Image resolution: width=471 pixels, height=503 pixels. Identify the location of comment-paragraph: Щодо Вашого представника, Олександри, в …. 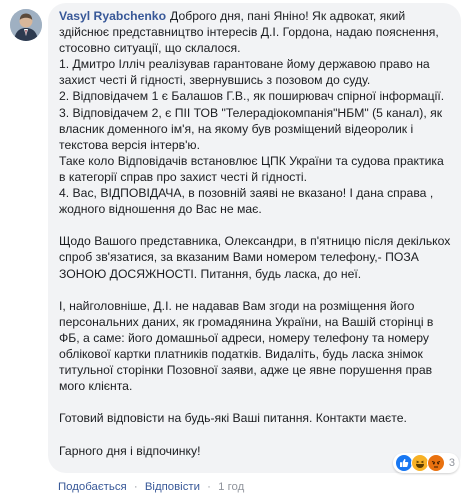
(255, 257).